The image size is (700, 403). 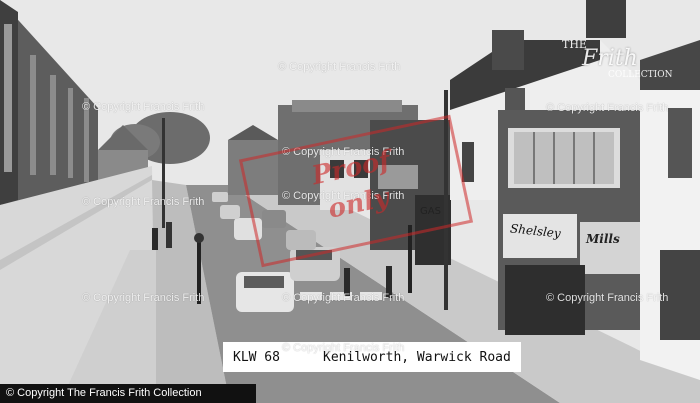 I want to click on shop-sign-mills: Mills, so click(x=603, y=239).